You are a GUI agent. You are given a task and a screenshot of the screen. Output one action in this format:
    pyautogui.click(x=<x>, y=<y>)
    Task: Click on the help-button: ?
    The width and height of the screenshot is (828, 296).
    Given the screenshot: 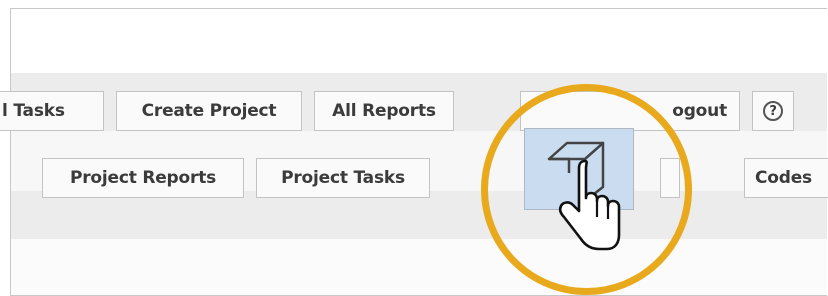 What is the action you would take?
    pyautogui.click(x=773, y=111)
    